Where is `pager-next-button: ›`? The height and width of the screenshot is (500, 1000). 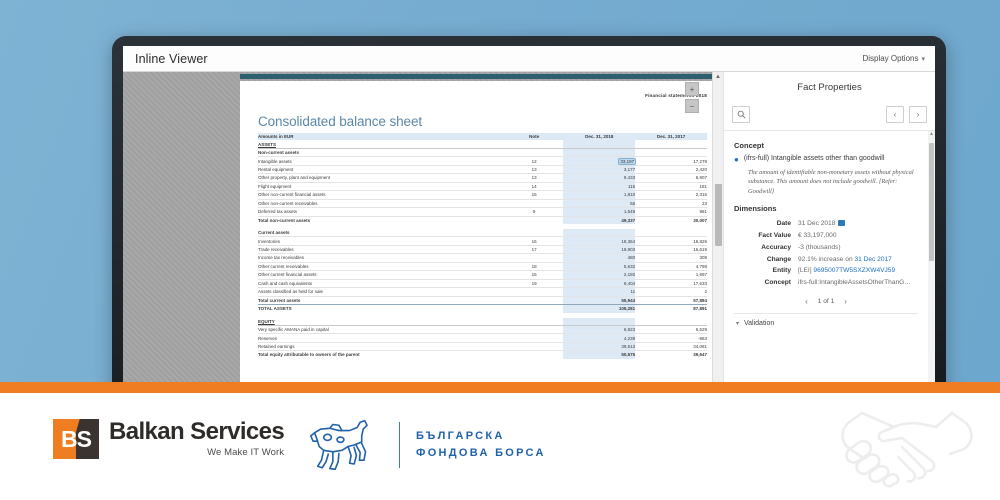 pager-next-button: › is located at coordinates (845, 301).